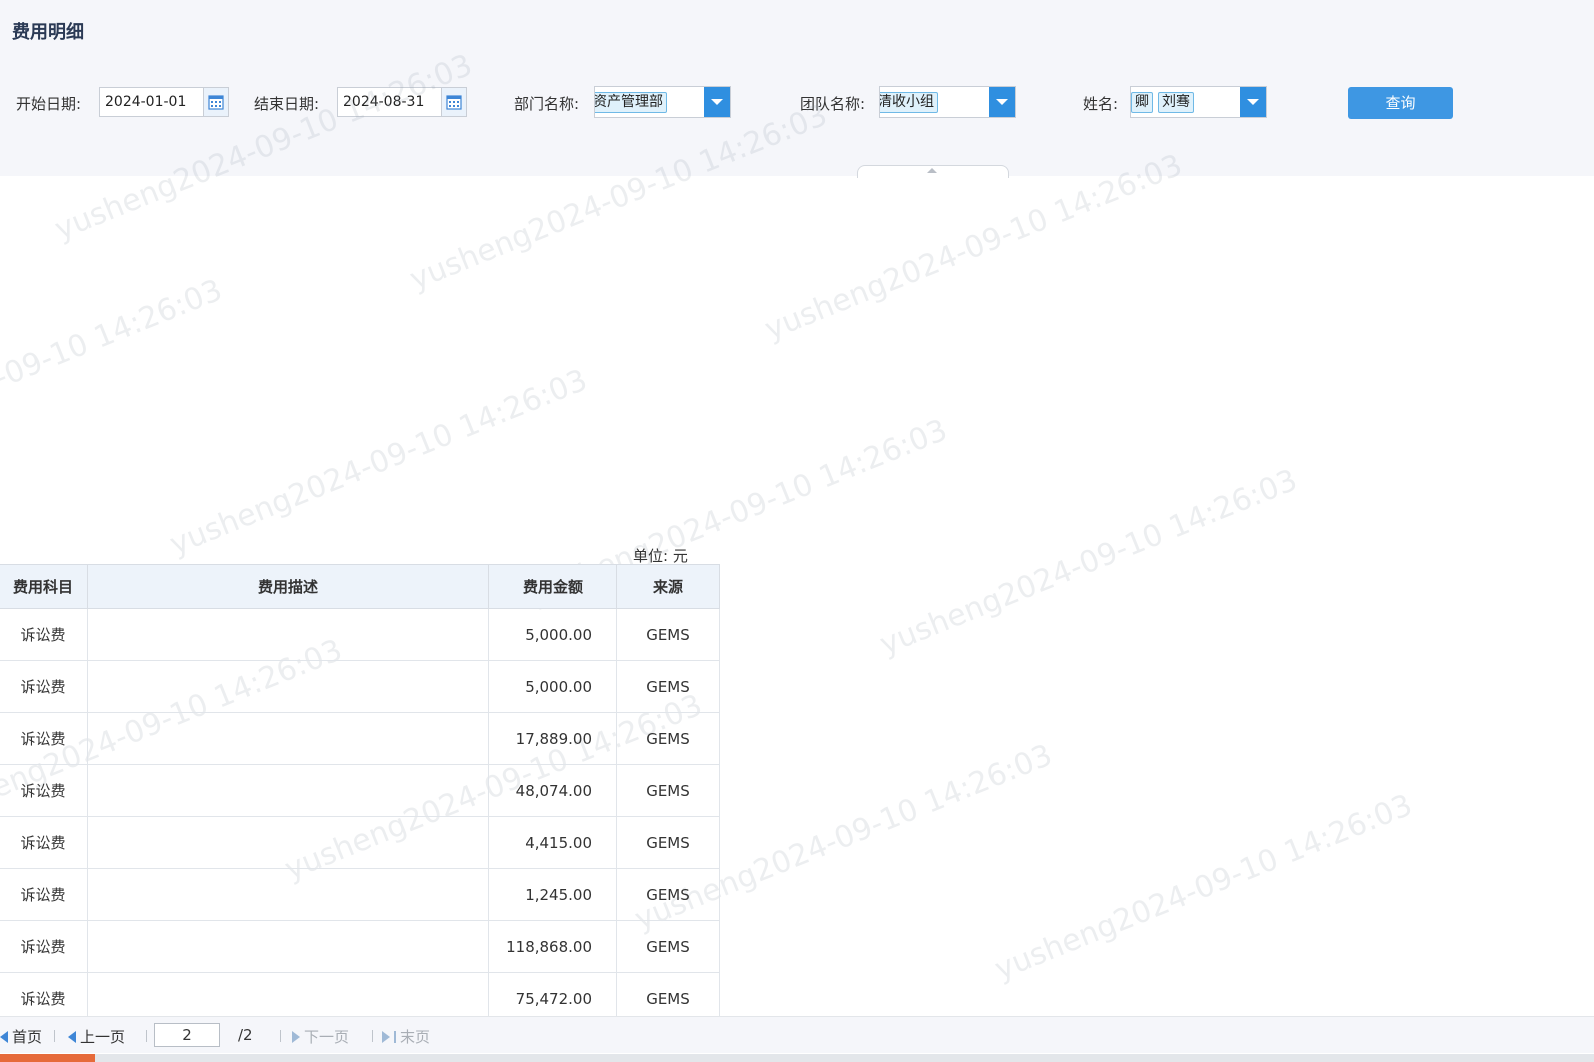  I want to click on first-page-icon, so click(4, 1036).